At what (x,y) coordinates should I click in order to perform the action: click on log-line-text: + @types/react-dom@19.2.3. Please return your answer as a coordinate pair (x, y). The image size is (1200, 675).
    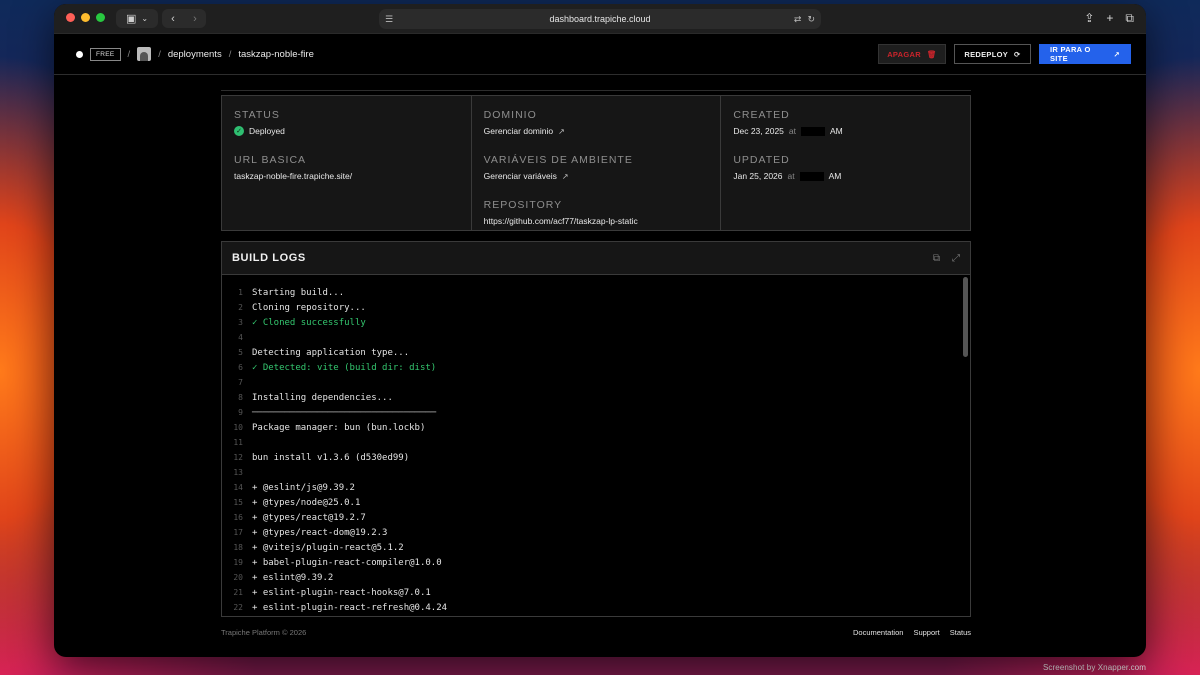
    Looking at the image, I should click on (320, 532).